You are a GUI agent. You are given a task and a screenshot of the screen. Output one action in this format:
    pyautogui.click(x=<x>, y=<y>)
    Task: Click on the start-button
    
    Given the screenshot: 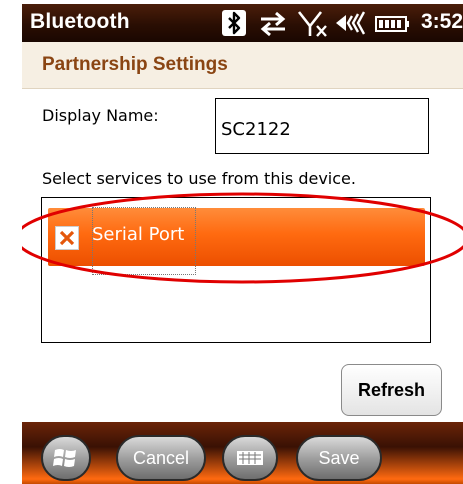 What is the action you would take?
    pyautogui.click(x=66, y=458)
    